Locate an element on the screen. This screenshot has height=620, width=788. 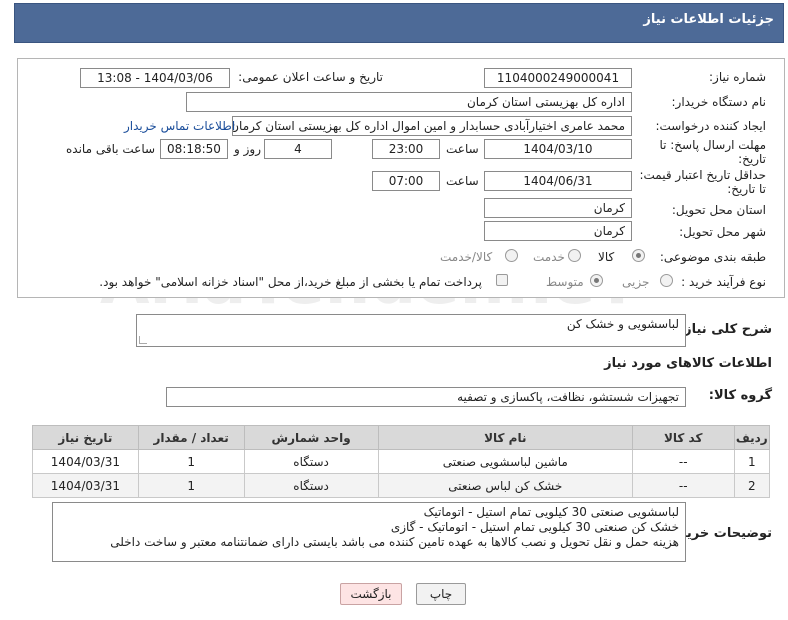
deadline-label-date: تاریخ: is located at coordinates (752, 159).